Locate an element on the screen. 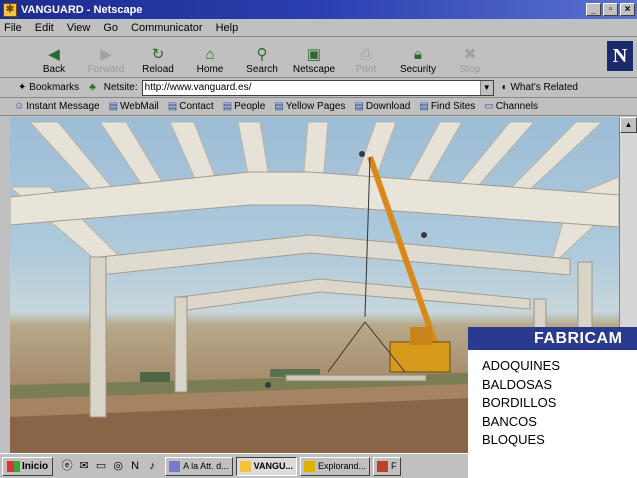  contact-button: ▤ Contact is located at coordinates (191, 106).